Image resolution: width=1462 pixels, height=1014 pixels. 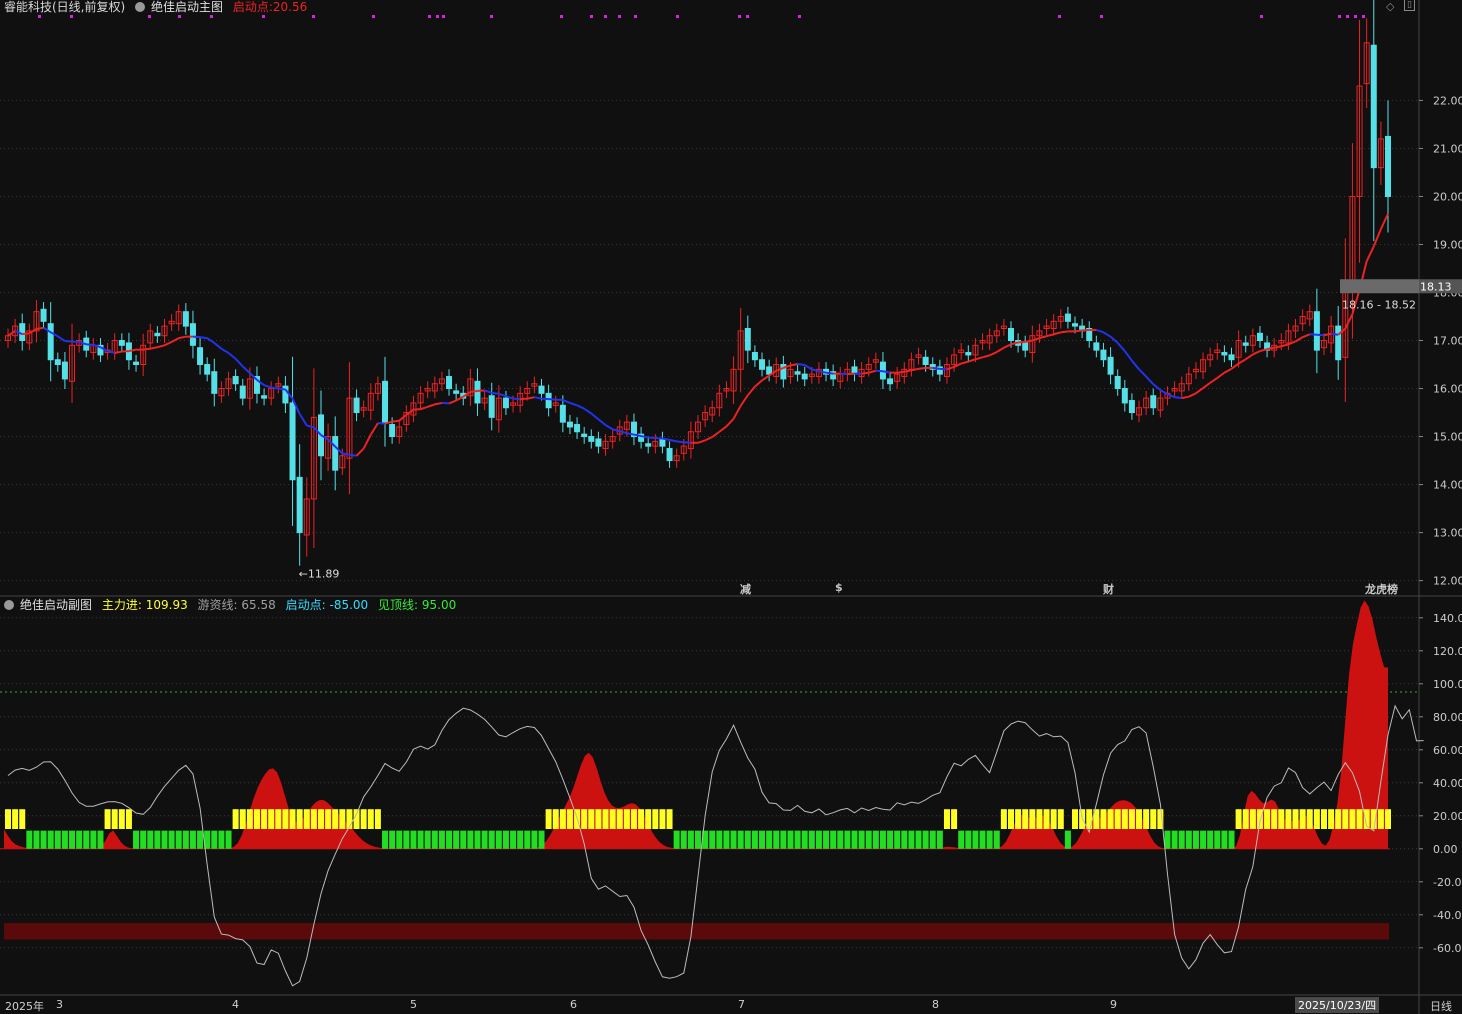 What do you see at coordinates (1447, 882) in the screenshot?
I see `sub-tick-label: -20.00` at bounding box center [1447, 882].